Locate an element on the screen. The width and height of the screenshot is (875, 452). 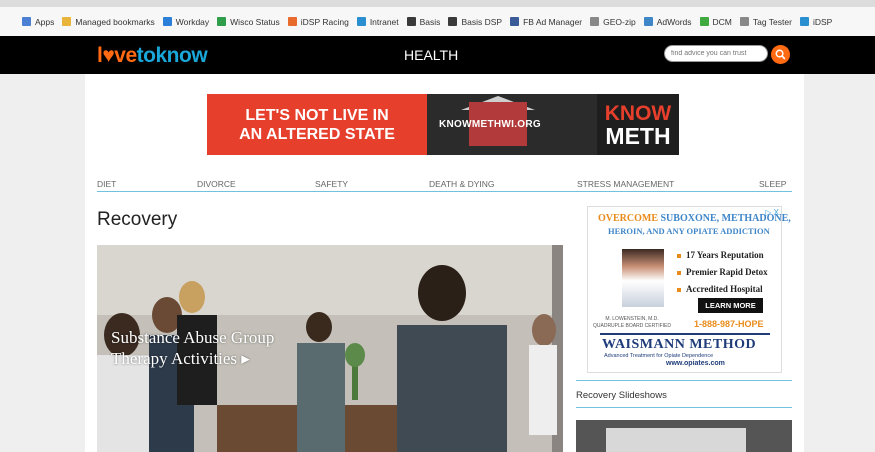
learn-more-button: LEARN MORE is located at coordinates (730, 305).